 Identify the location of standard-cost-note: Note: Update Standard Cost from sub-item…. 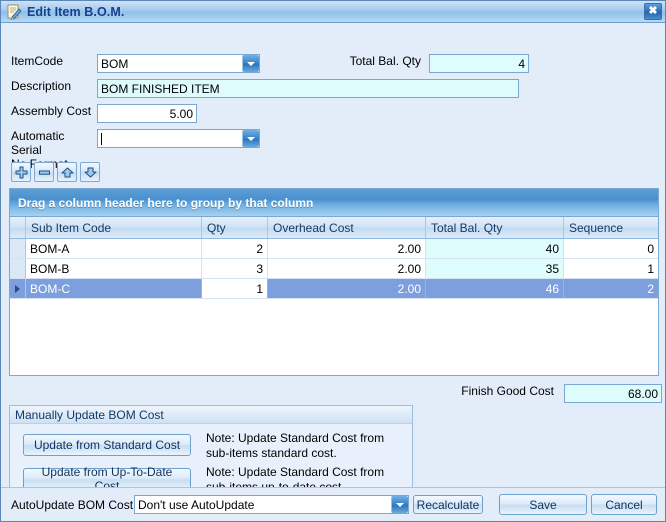
(295, 445).